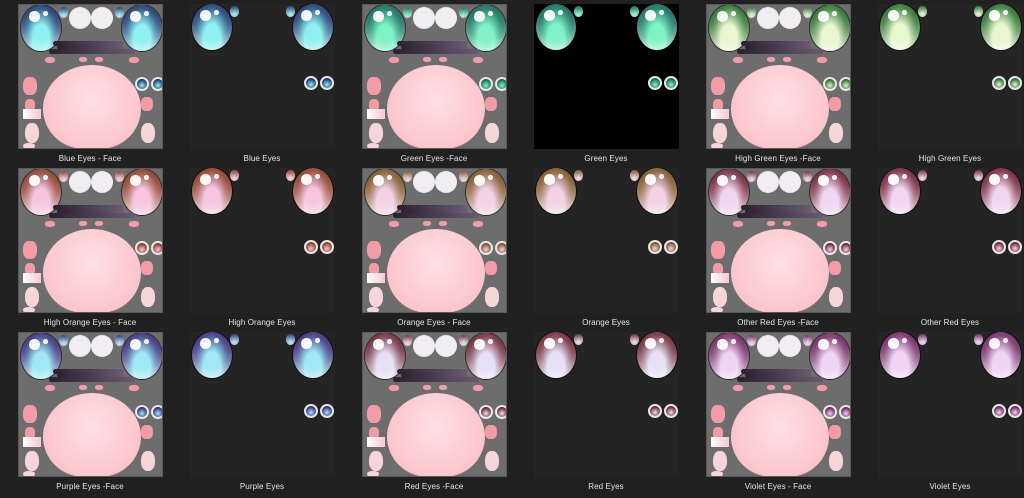  What do you see at coordinates (90, 486) in the screenshot?
I see `thumbnail-filename-label: Purple Eyes -Face` at bounding box center [90, 486].